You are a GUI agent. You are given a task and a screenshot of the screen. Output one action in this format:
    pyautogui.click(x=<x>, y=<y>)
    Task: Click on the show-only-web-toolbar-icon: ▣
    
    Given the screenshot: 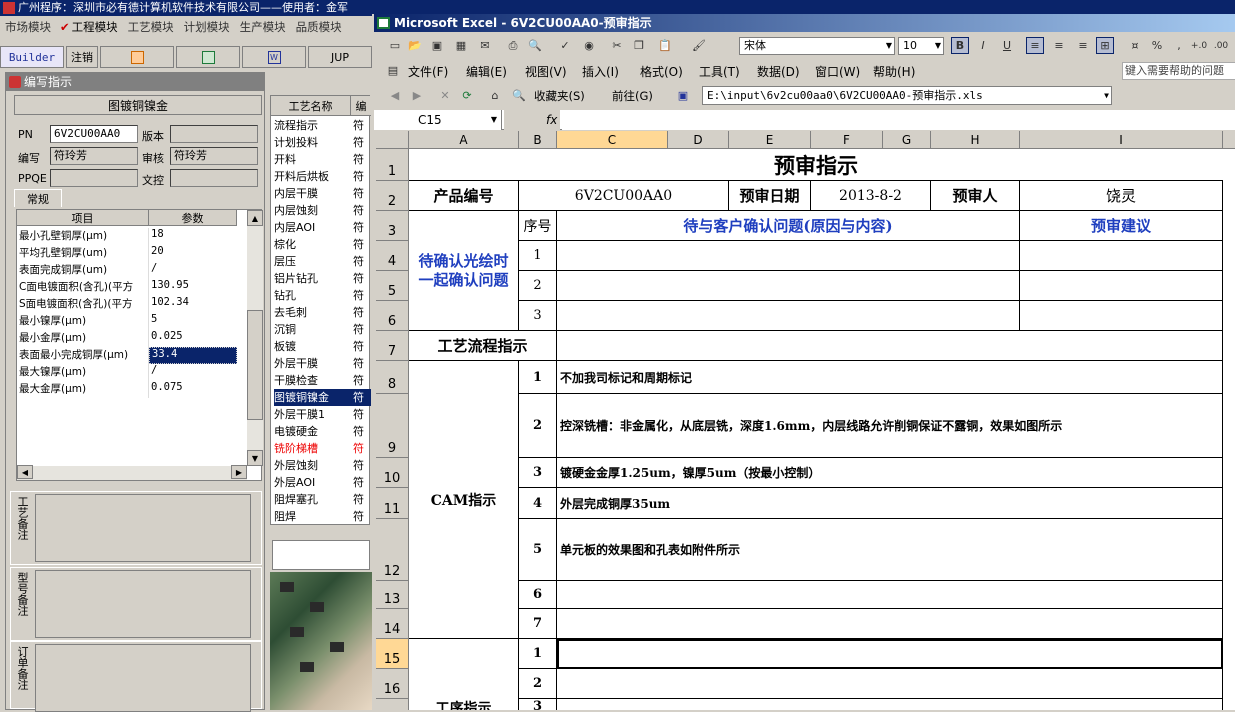 What is the action you would take?
    pyautogui.click(x=683, y=95)
    